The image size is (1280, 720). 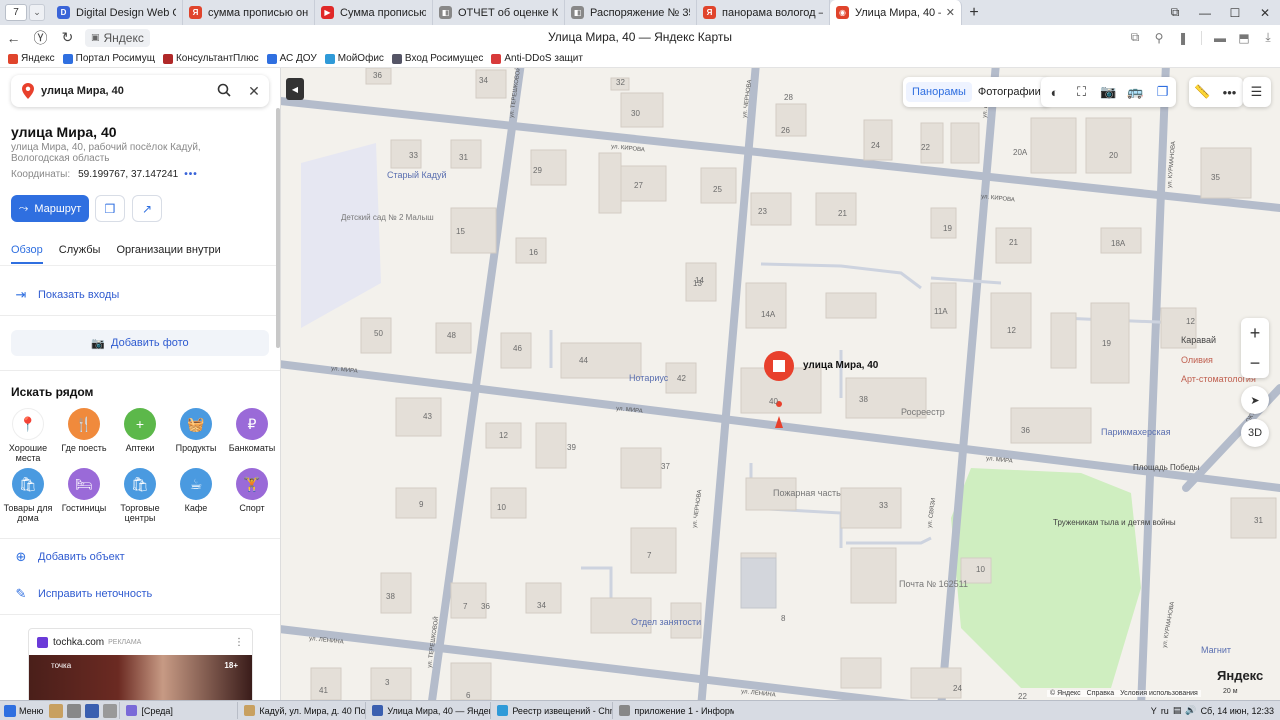 I want to click on my-location-button: ➤, so click(x=1255, y=400).